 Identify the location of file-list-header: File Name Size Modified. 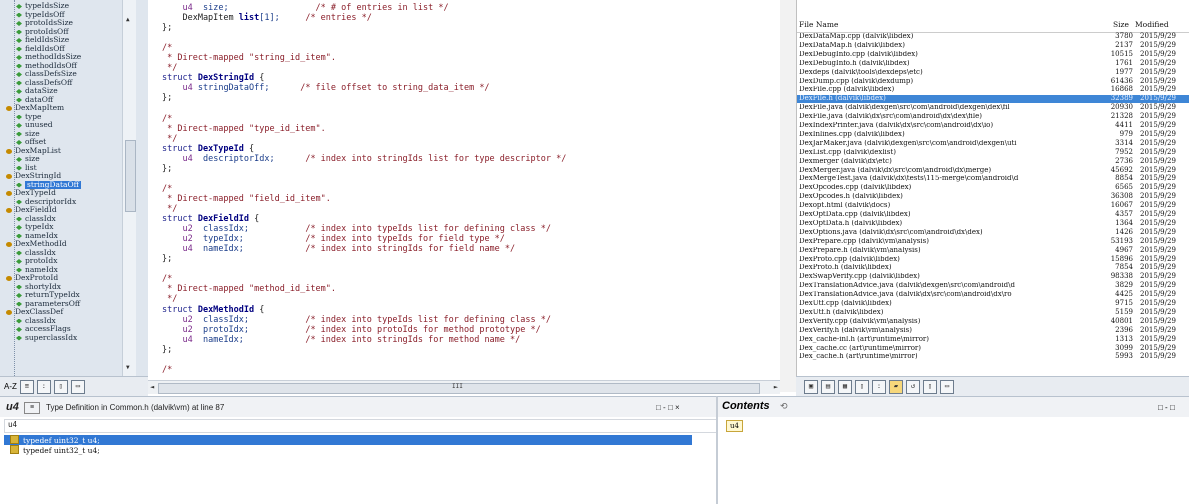
(993, 23).